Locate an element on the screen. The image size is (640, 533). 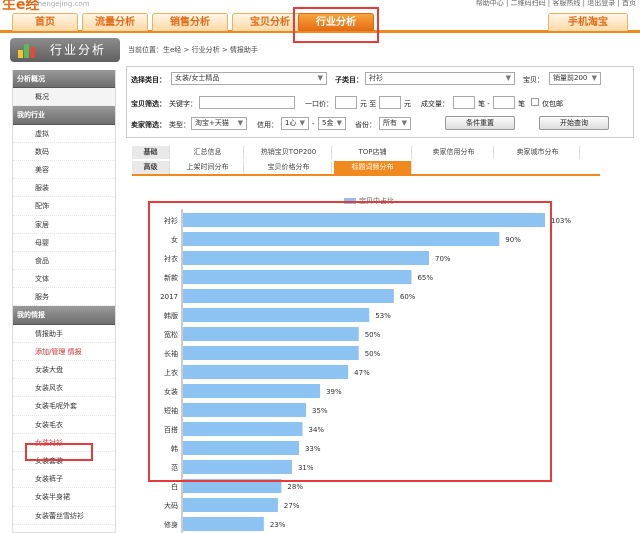
subtab-top-shops: TOP店铺 is located at coordinates (373, 152).